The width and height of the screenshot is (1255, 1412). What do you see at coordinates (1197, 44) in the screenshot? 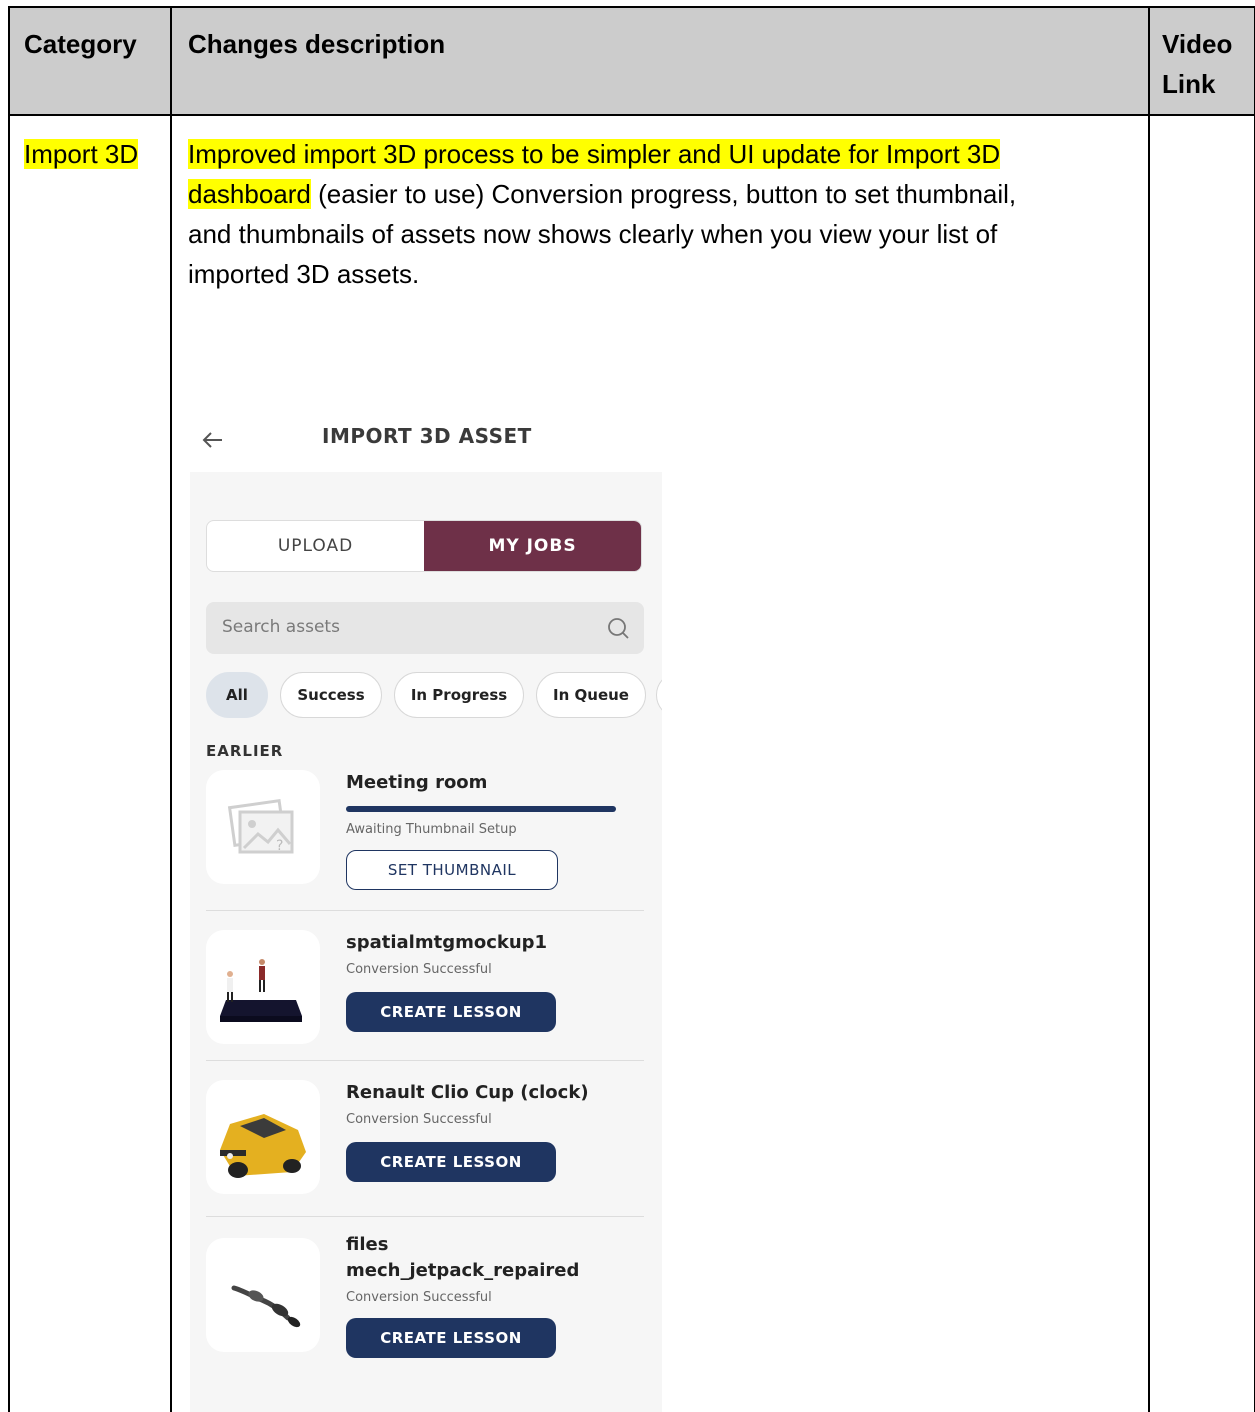
I see `header-video-line1: Video` at bounding box center [1197, 44].